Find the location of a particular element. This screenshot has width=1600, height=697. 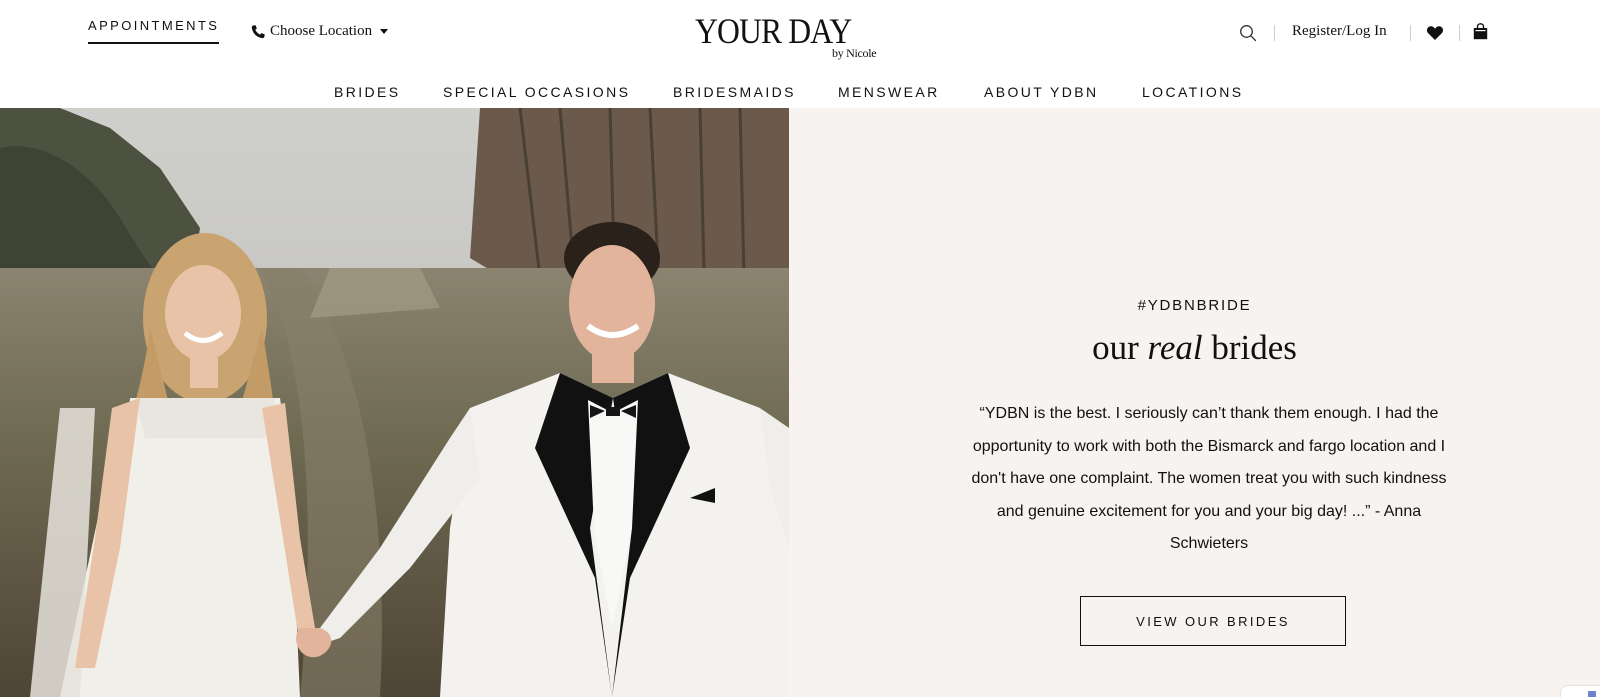

view-our-brides-button: VIEW OUR BRIDES is located at coordinates (1213, 621).